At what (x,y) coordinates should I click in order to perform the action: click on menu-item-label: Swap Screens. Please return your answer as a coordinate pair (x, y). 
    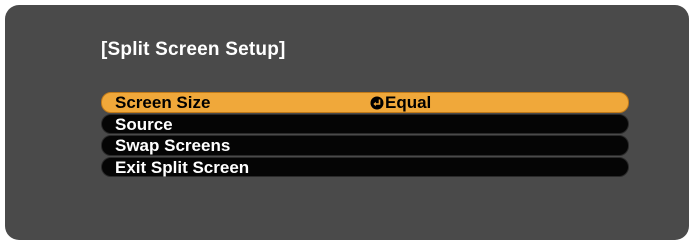
    Looking at the image, I should click on (173, 145).